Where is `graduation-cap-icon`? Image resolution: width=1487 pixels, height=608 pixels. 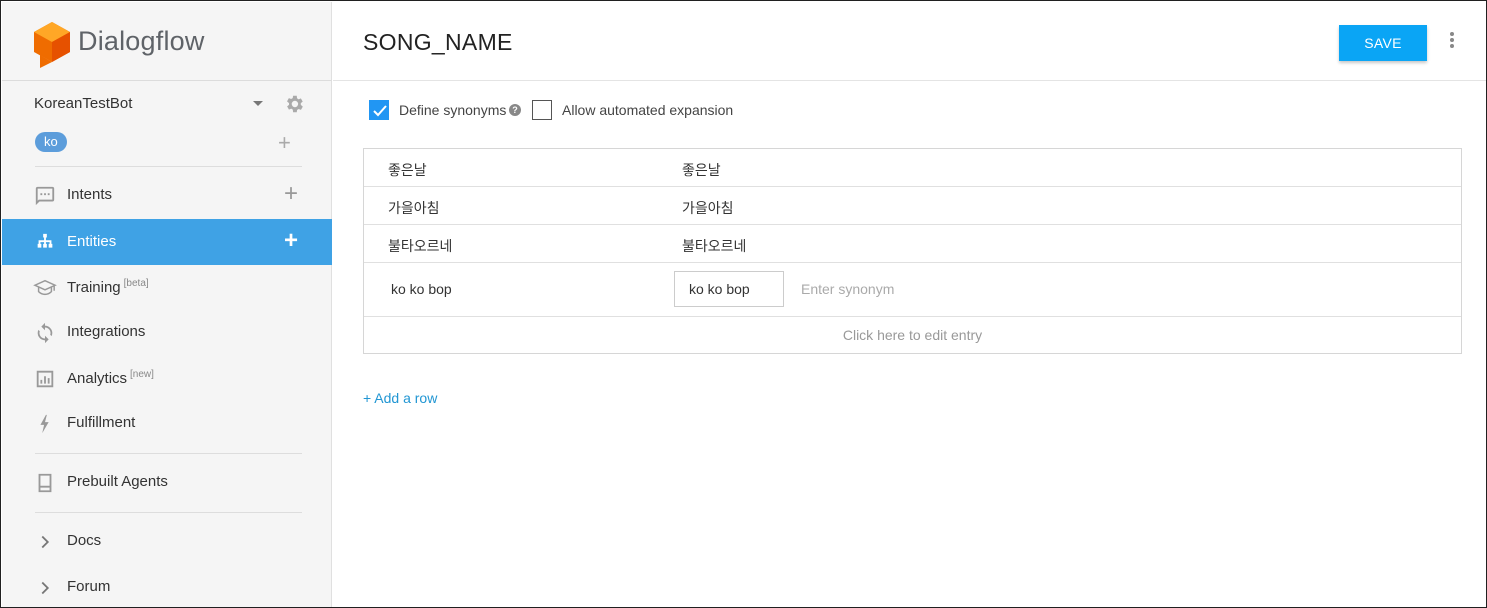
graduation-cap-icon is located at coordinates (45, 287).